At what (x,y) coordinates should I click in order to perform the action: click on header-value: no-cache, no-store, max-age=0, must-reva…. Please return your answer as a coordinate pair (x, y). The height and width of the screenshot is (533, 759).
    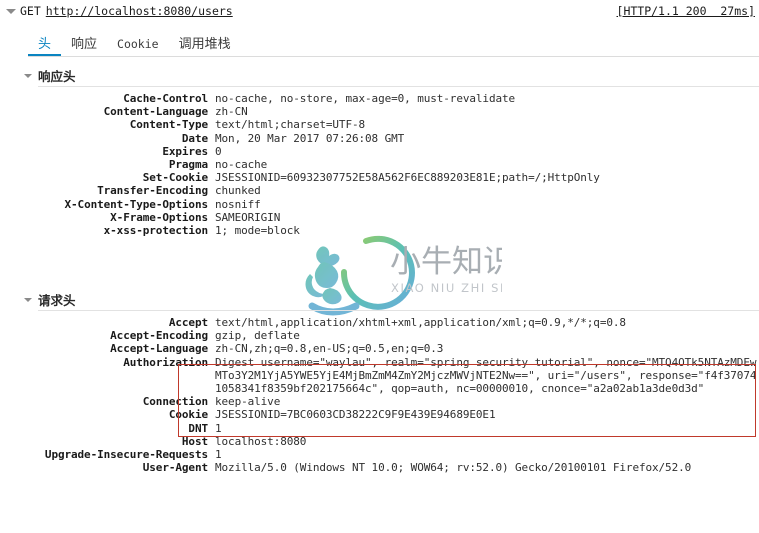
    Looking at the image, I should click on (365, 98).